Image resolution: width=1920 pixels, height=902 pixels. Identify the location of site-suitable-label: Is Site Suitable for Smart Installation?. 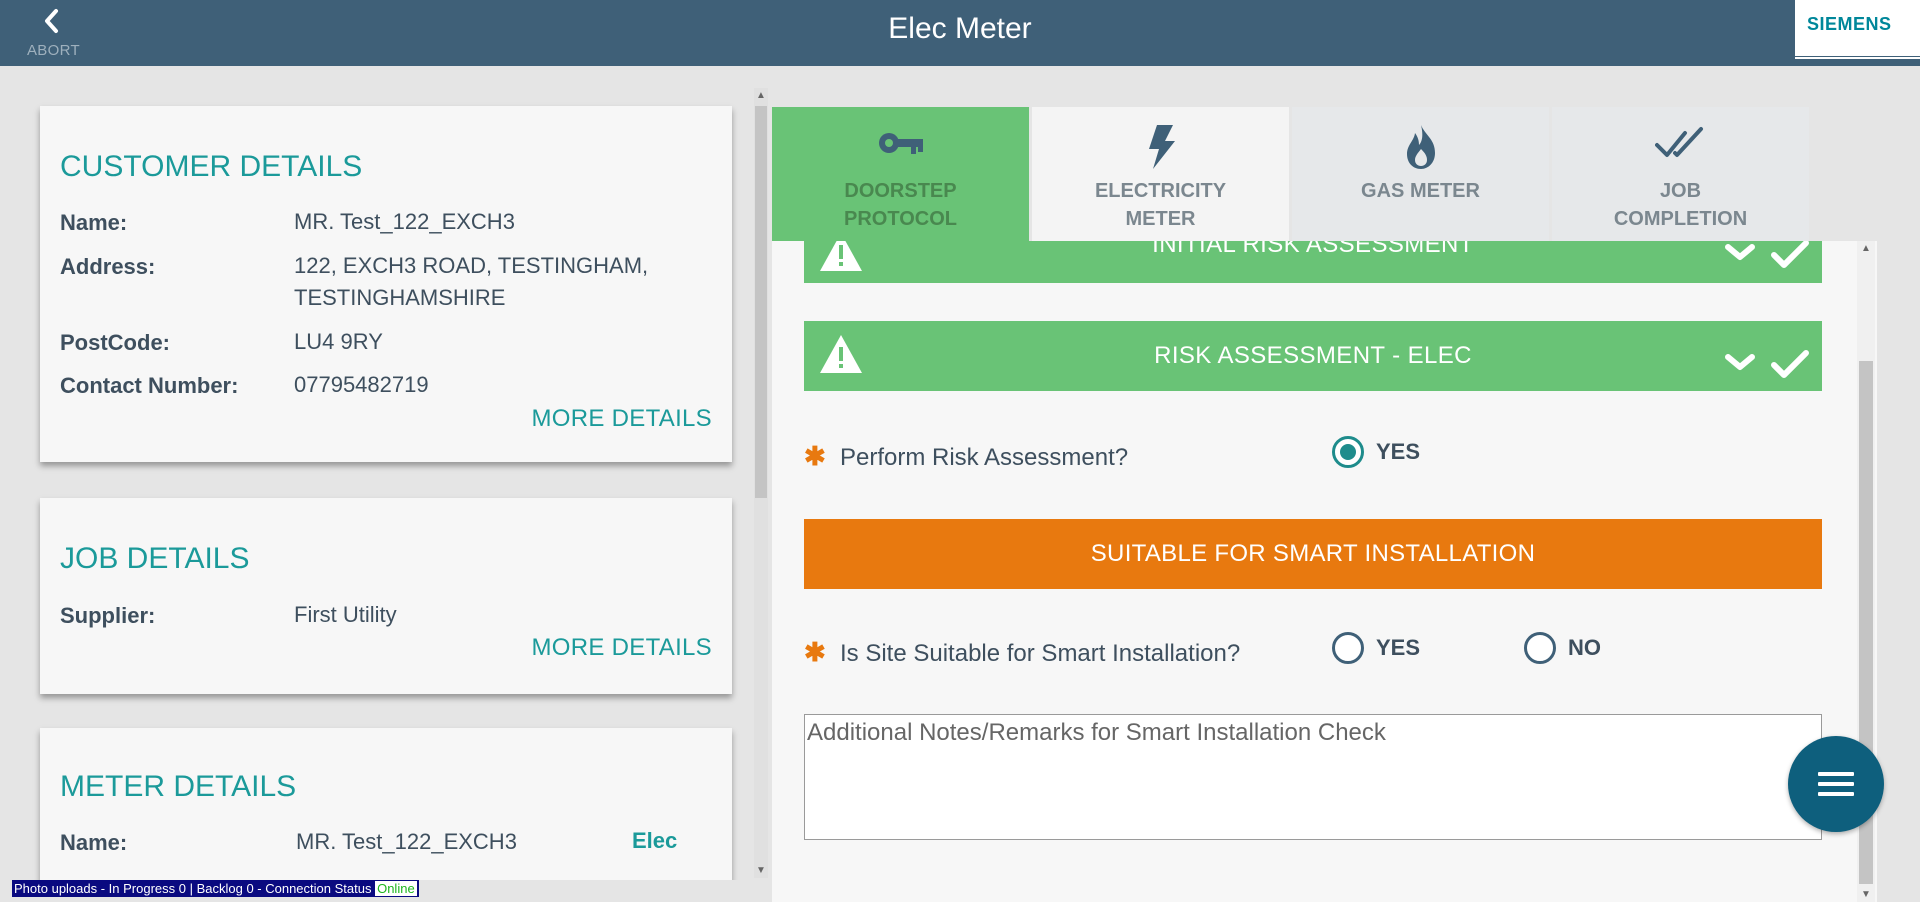
(1040, 653).